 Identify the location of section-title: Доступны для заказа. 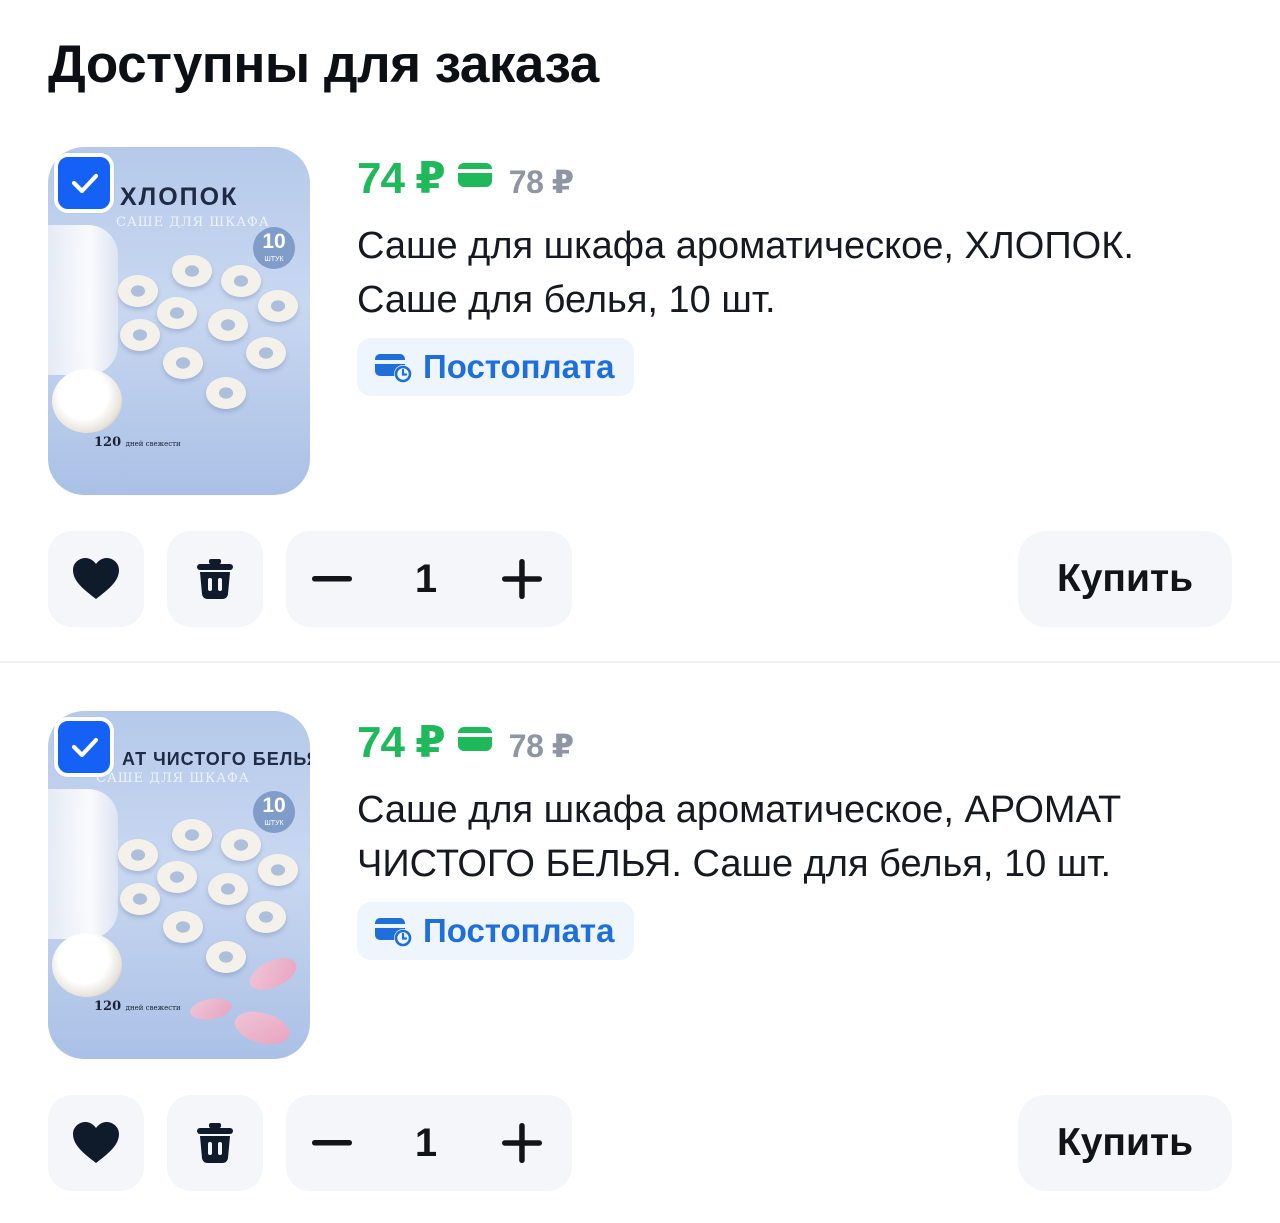
(323, 64).